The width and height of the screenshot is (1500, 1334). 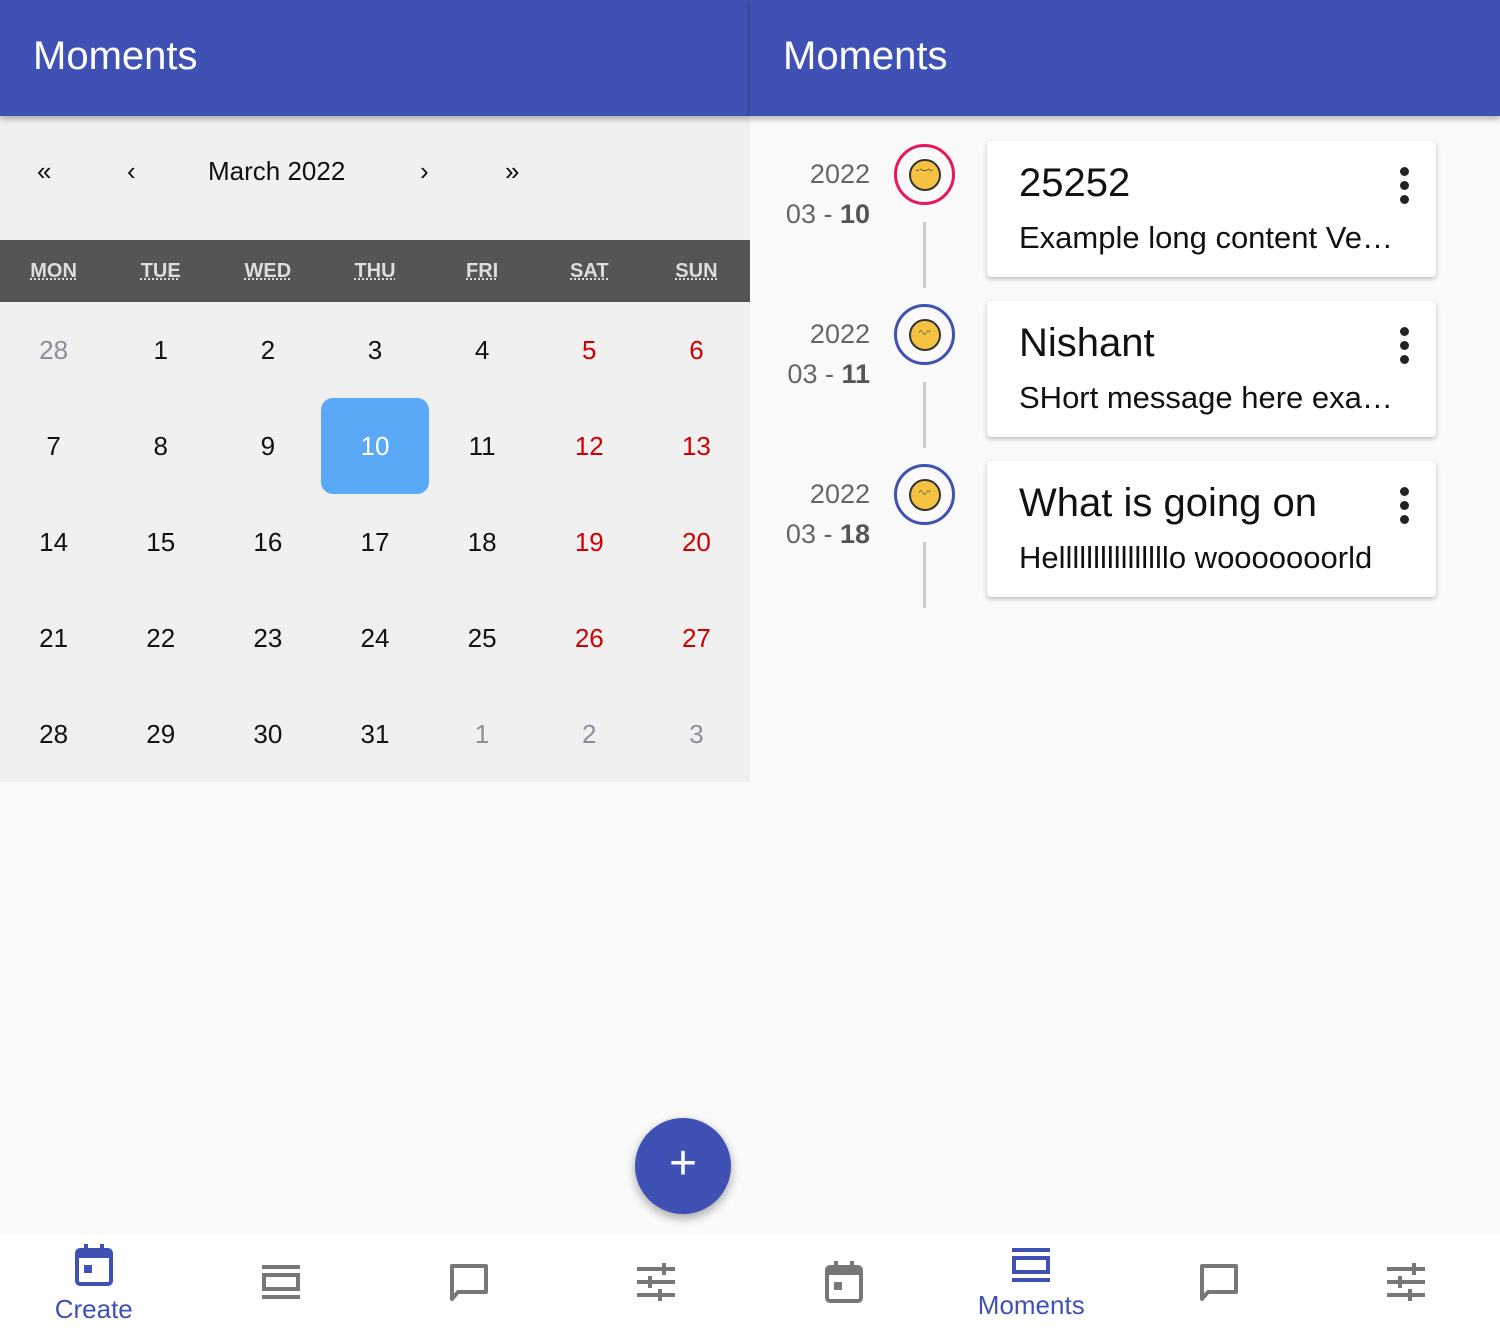 What do you see at coordinates (589, 271) in the screenshot?
I see `weekday-label: SAT` at bounding box center [589, 271].